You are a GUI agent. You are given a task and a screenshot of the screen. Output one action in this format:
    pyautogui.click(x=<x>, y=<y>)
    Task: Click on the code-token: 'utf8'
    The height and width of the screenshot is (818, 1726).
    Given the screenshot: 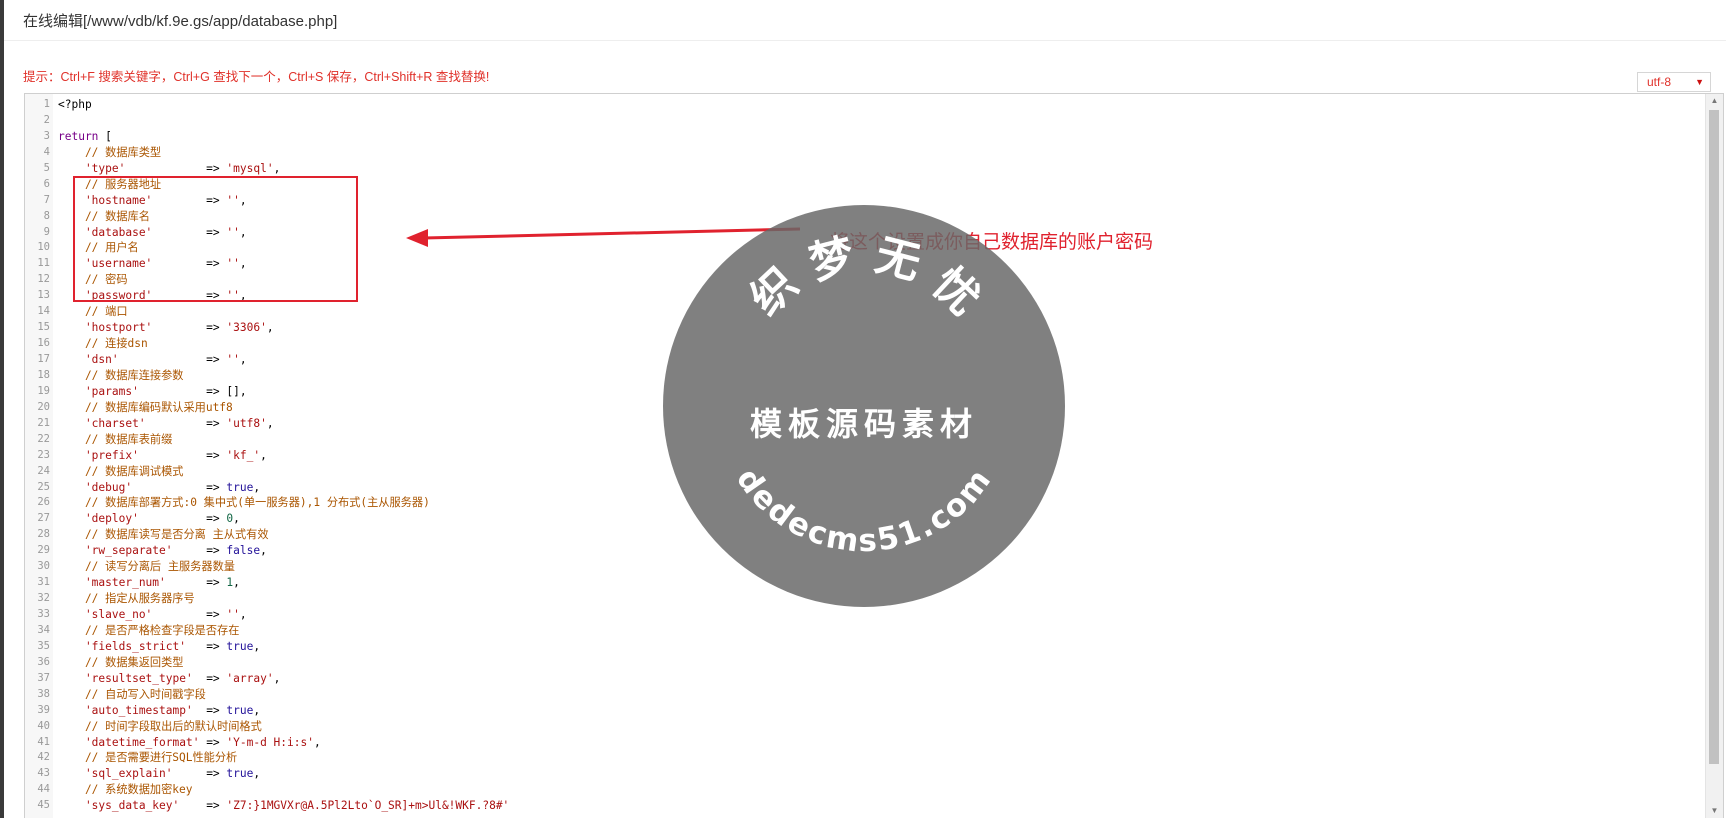 What is the action you would take?
    pyautogui.click(x=246, y=423)
    